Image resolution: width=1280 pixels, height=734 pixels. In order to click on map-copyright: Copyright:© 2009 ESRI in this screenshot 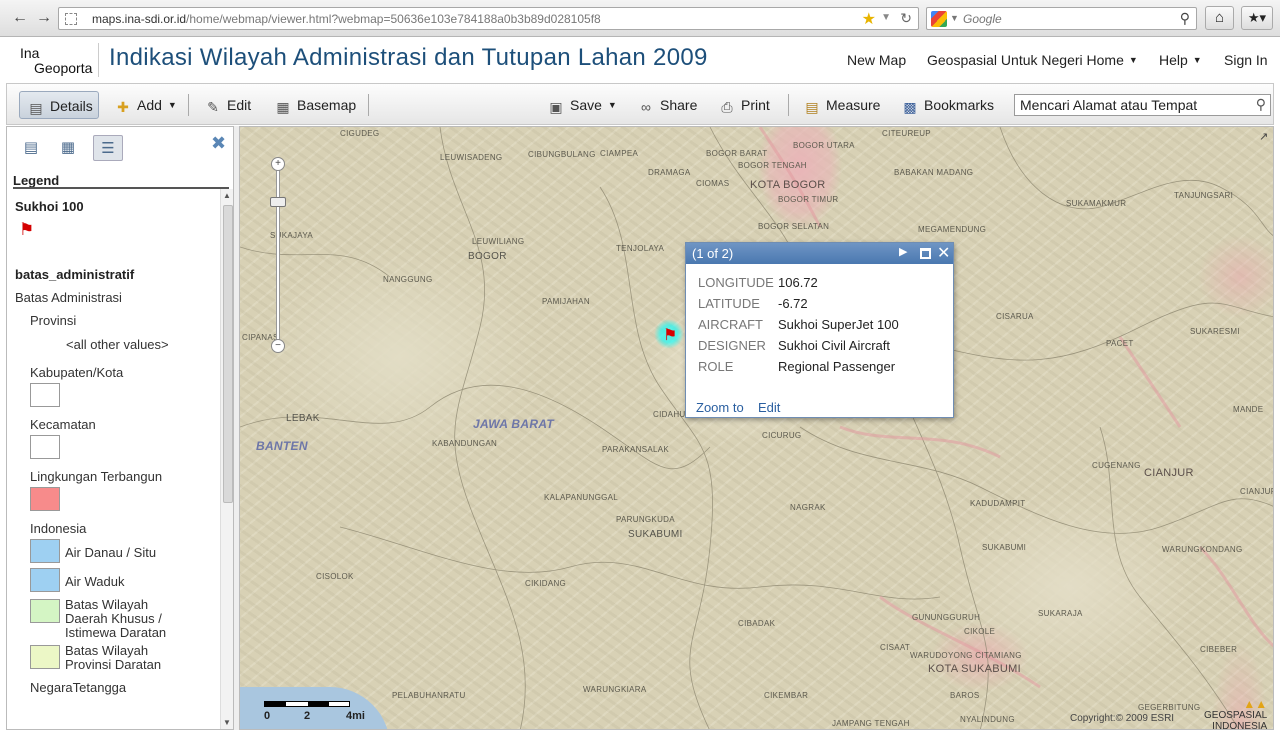, I will do `click(1122, 718)`.